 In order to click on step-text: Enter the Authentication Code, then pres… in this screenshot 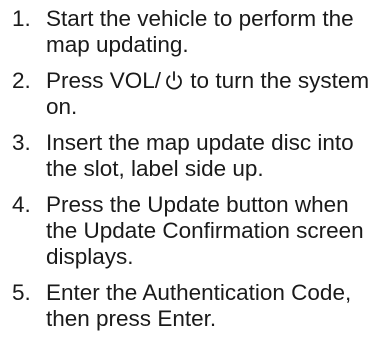, I will do `click(199, 305)`.